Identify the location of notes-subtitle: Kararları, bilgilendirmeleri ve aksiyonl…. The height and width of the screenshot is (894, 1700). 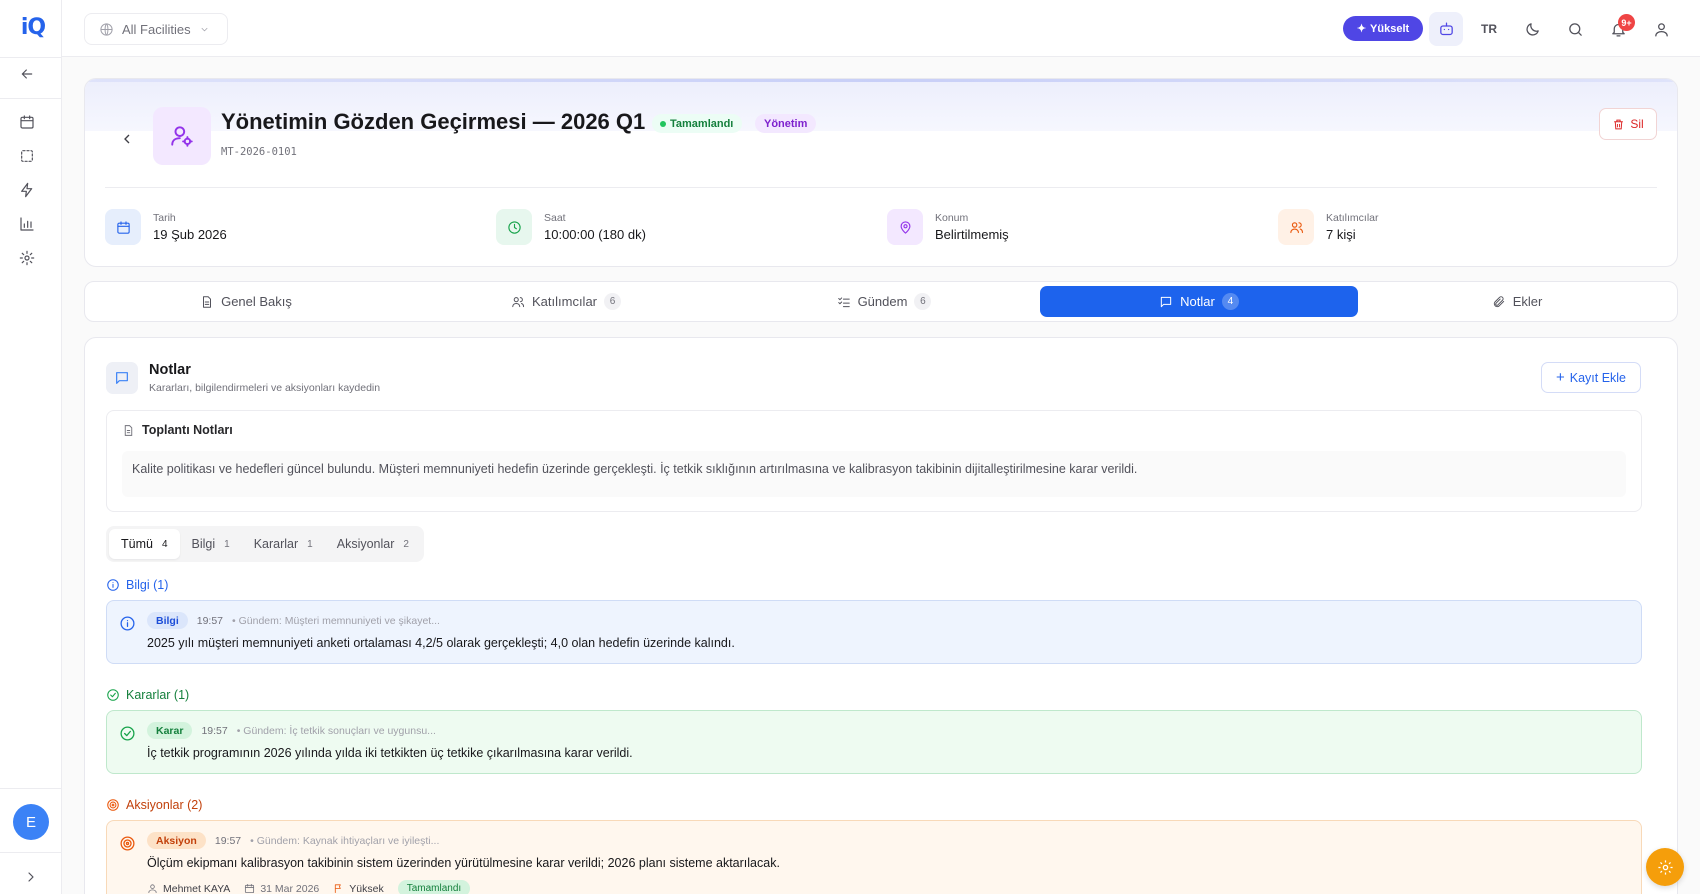
(265, 388).